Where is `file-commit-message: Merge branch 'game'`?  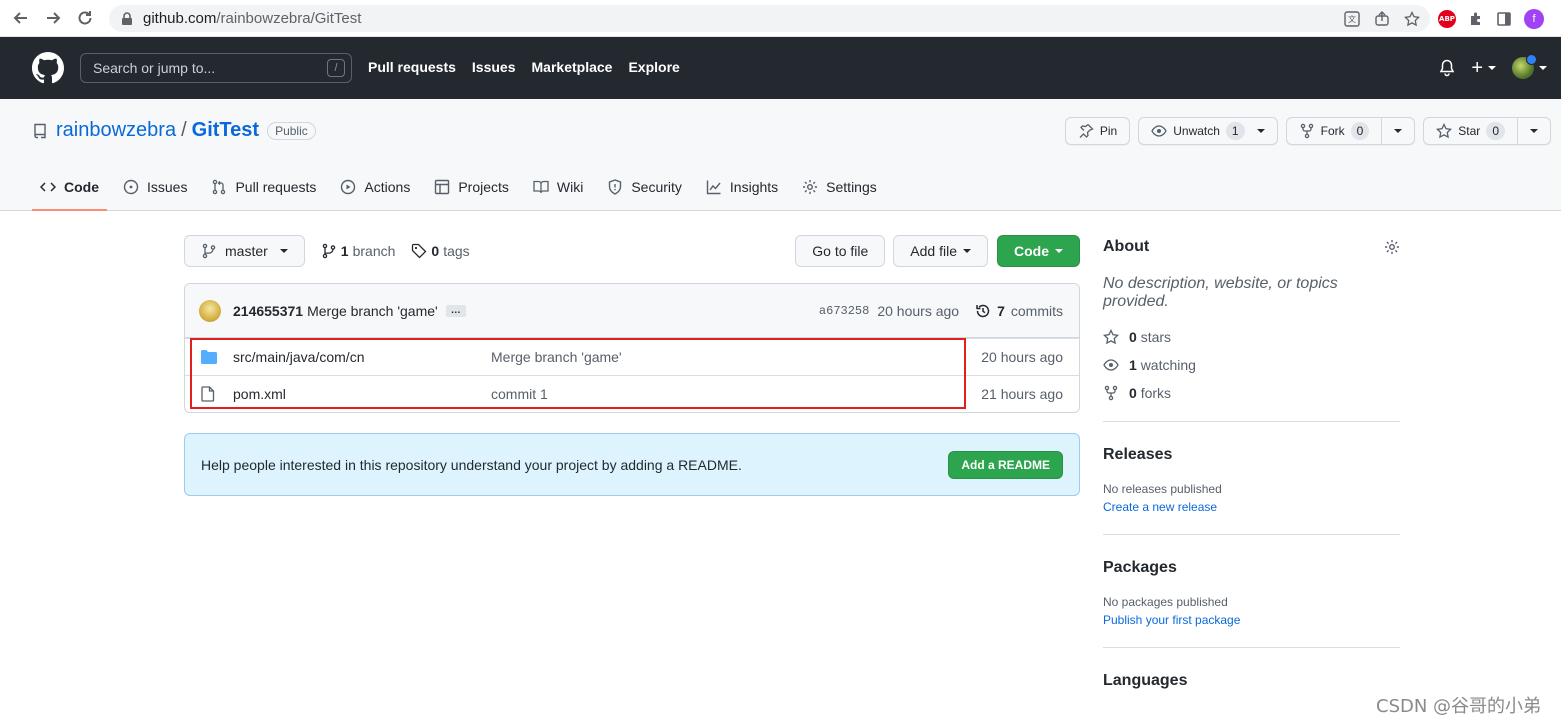 file-commit-message: Merge branch 'game' is located at coordinates (736, 357).